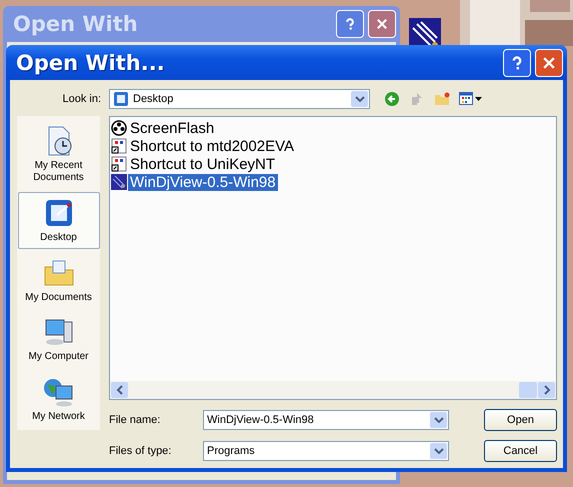  I want to click on place-item: My Network, so click(59, 399).